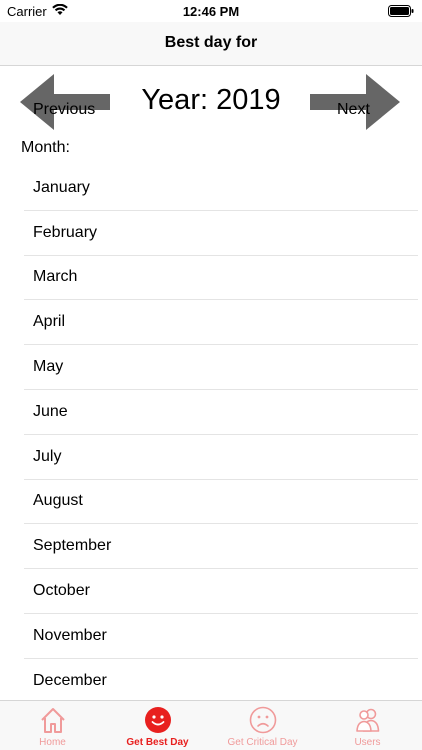 The height and width of the screenshot is (750, 422). What do you see at coordinates (221, 233) in the screenshot?
I see `month-item-february: February` at bounding box center [221, 233].